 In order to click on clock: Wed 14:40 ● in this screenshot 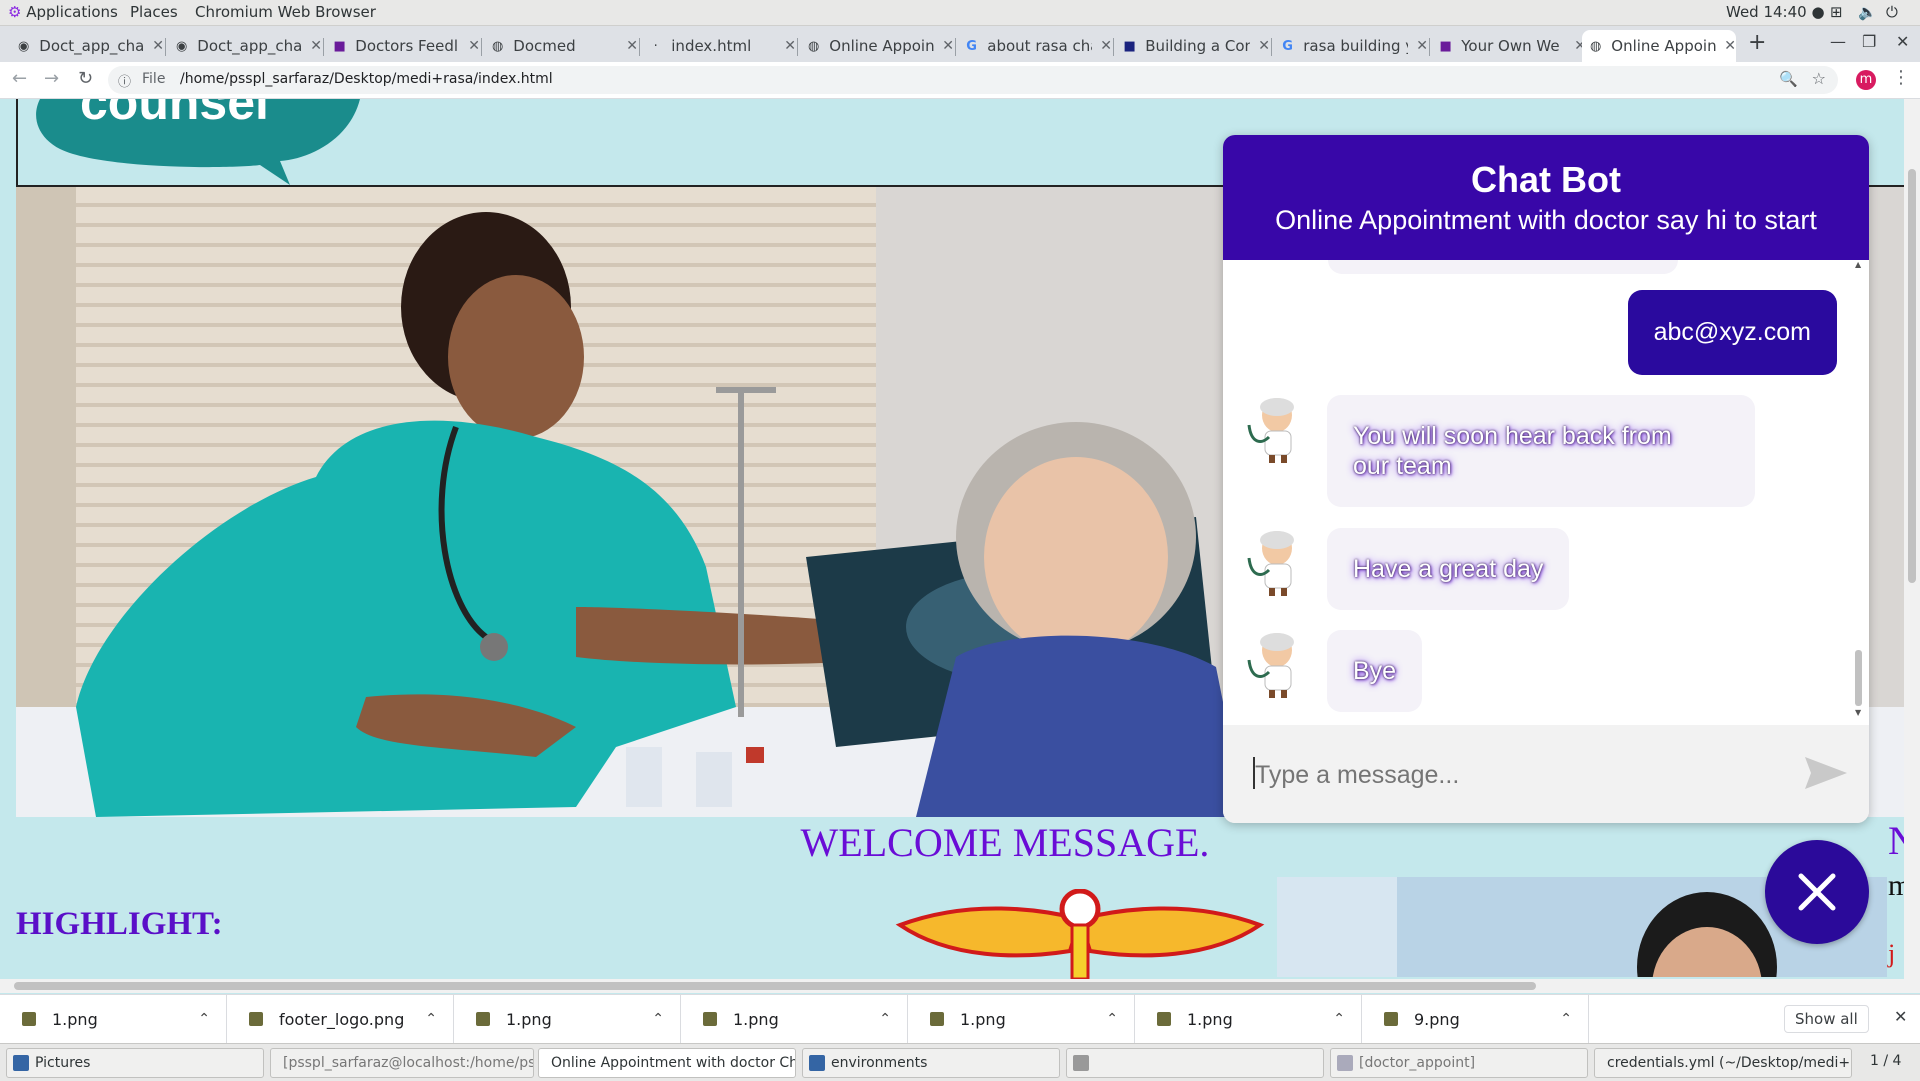, I will do `click(1775, 12)`.